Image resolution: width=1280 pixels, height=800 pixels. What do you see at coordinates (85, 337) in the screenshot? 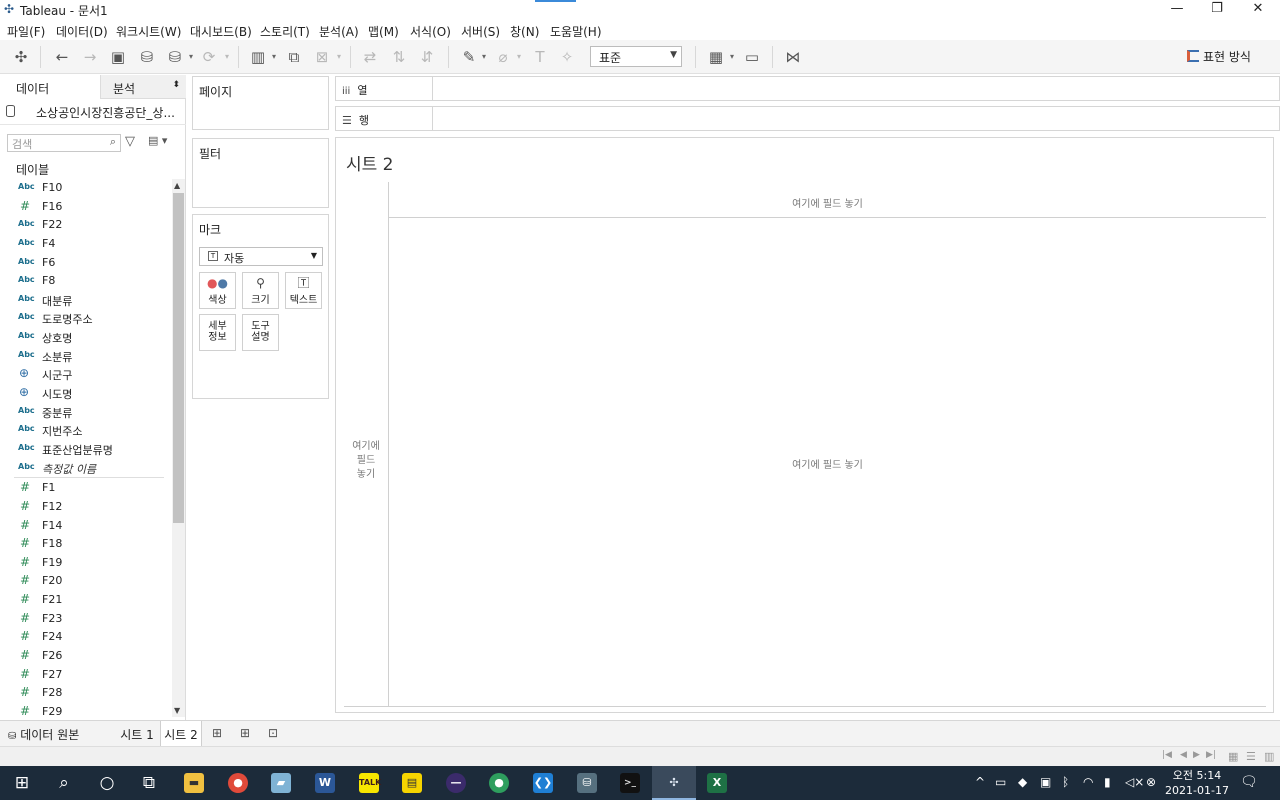
I see `field-item: Abc 상호명` at bounding box center [85, 337].